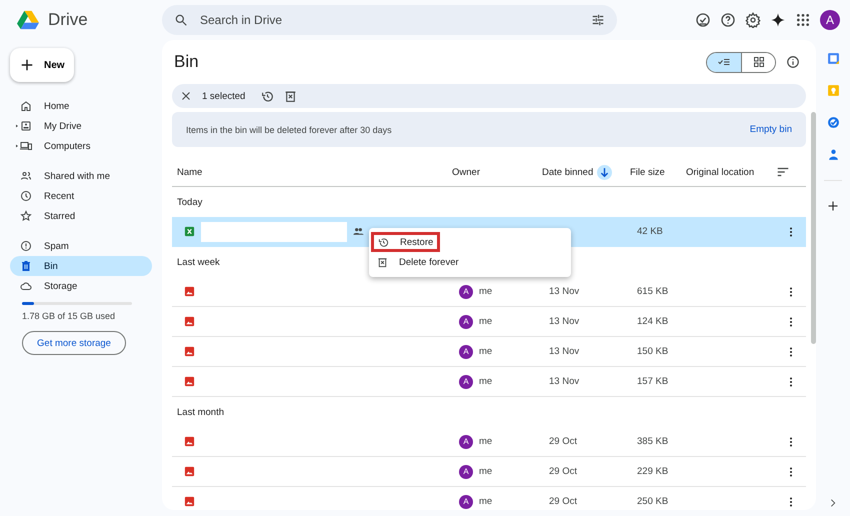 Image resolution: width=850 pixels, height=516 pixels. I want to click on grid-view-button, so click(758, 62).